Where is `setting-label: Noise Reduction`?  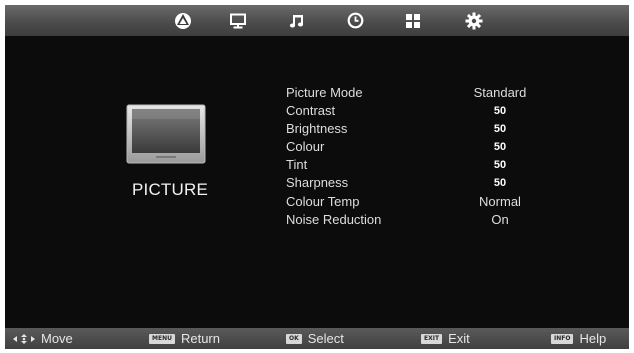
setting-label: Noise Reduction is located at coordinates (334, 219).